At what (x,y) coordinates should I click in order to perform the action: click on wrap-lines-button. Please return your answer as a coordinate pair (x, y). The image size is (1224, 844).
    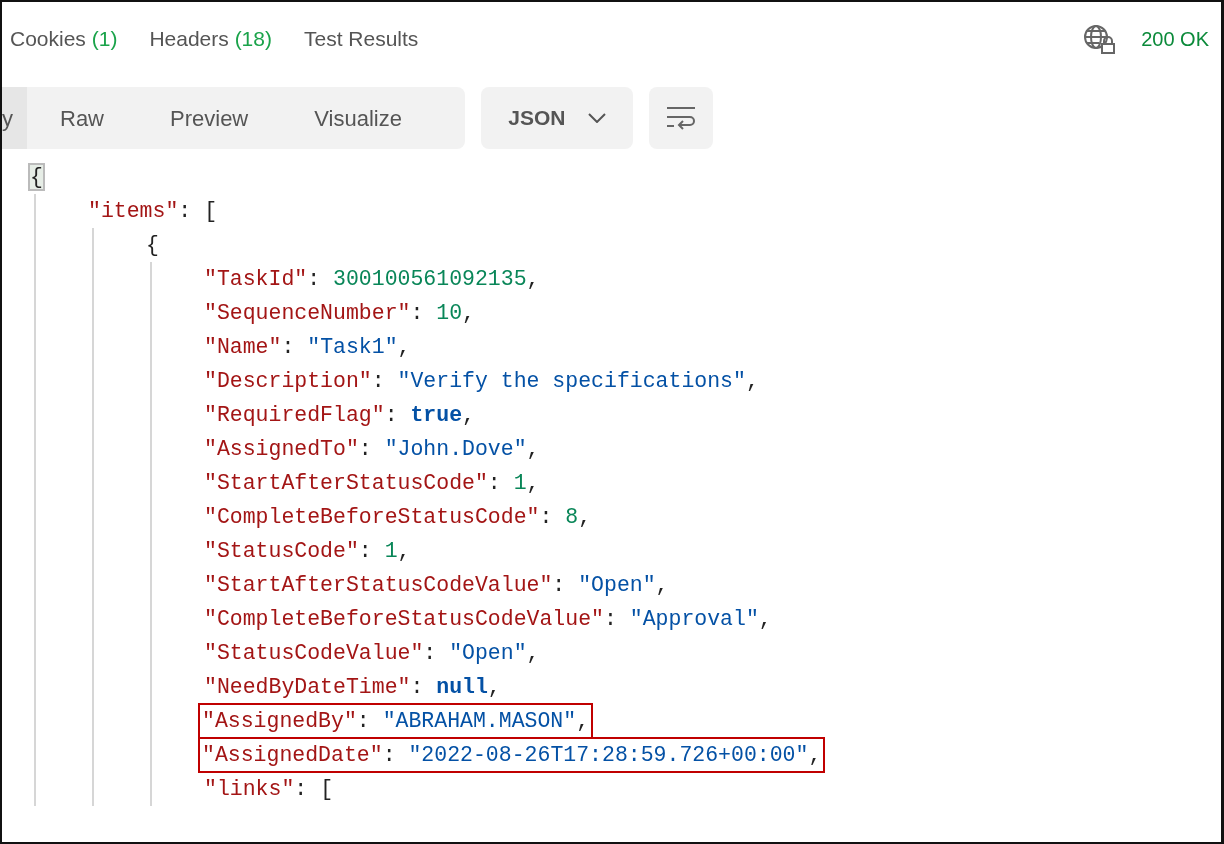
    Looking at the image, I should click on (680, 118).